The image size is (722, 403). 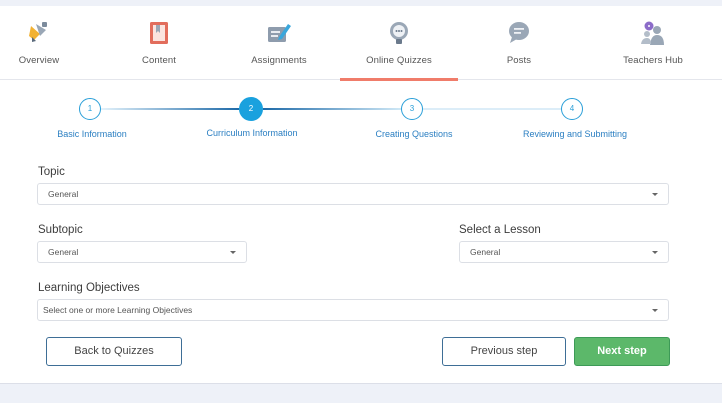 I want to click on teachers-hub-icon, so click(x=653, y=33).